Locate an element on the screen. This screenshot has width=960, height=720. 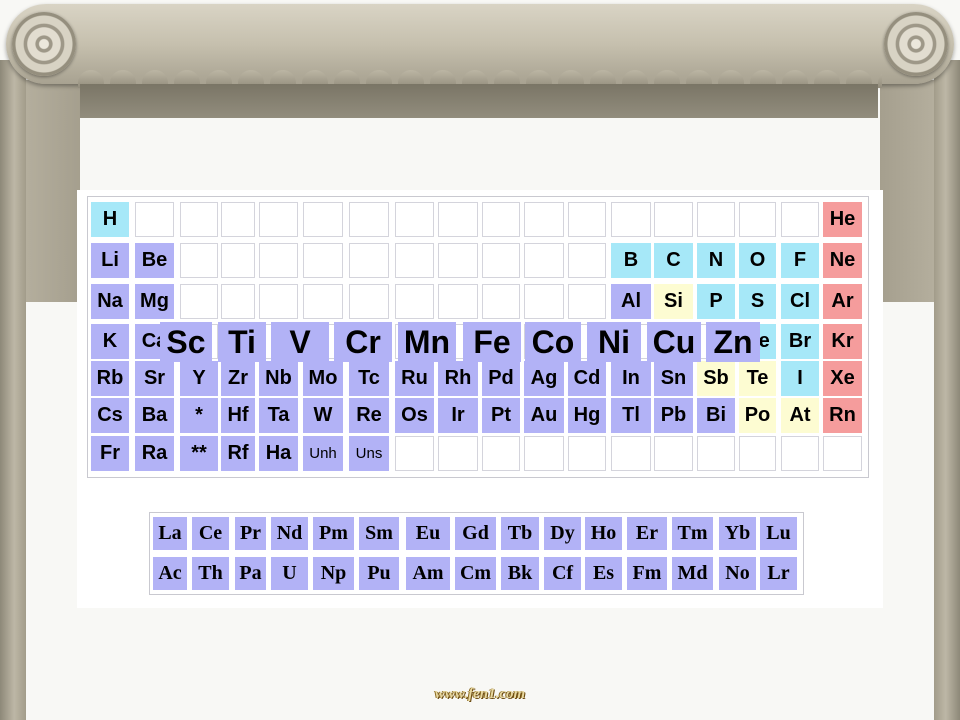
element-cell-Uns: Uns is located at coordinates (369, 453).